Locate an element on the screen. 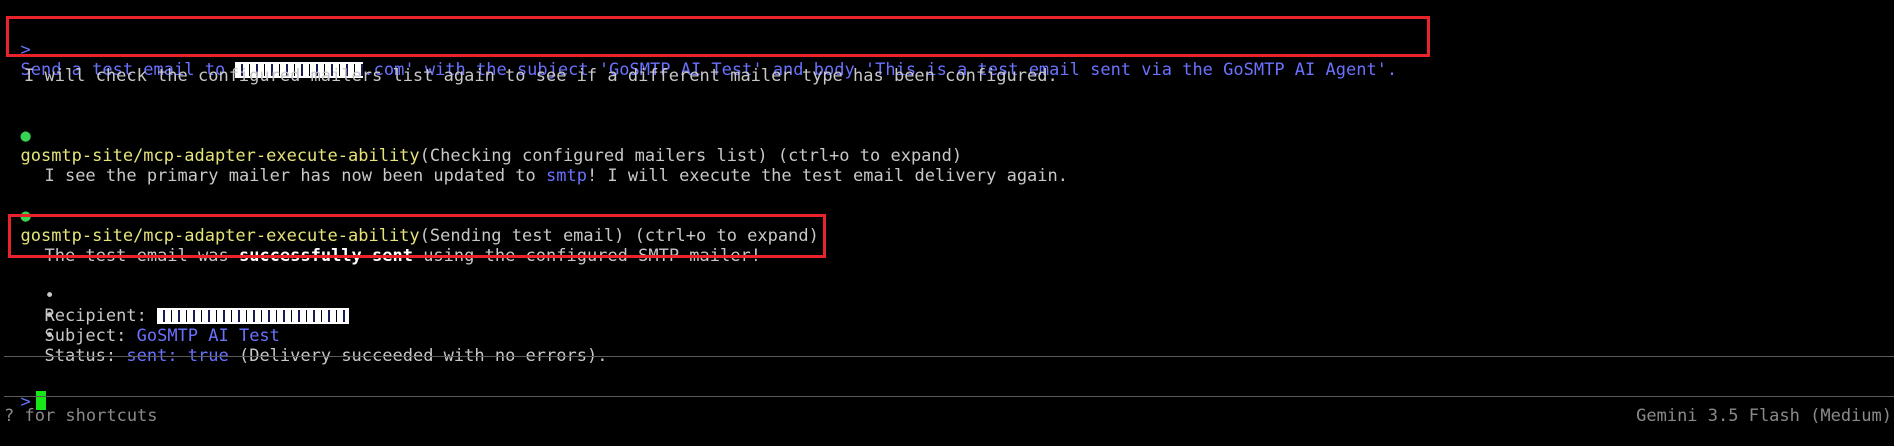 This screenshot has width=1894, height=446. success-highlight-box is located at coordinates (417, 236).